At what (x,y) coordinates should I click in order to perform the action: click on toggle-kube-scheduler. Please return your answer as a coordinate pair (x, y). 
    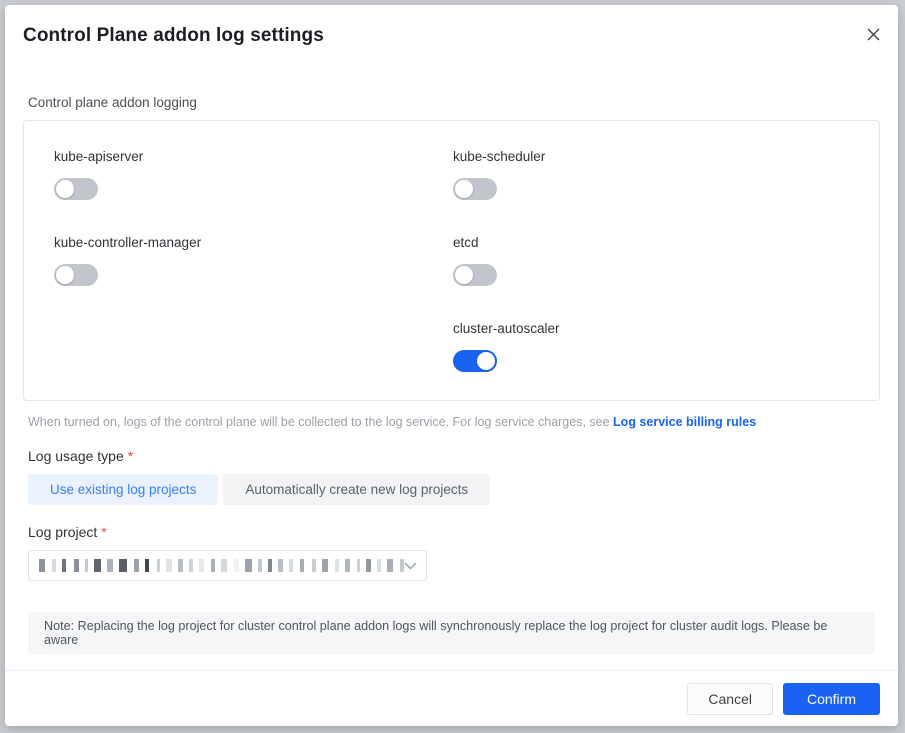
    Looking at the image, I should click on (475, 189).